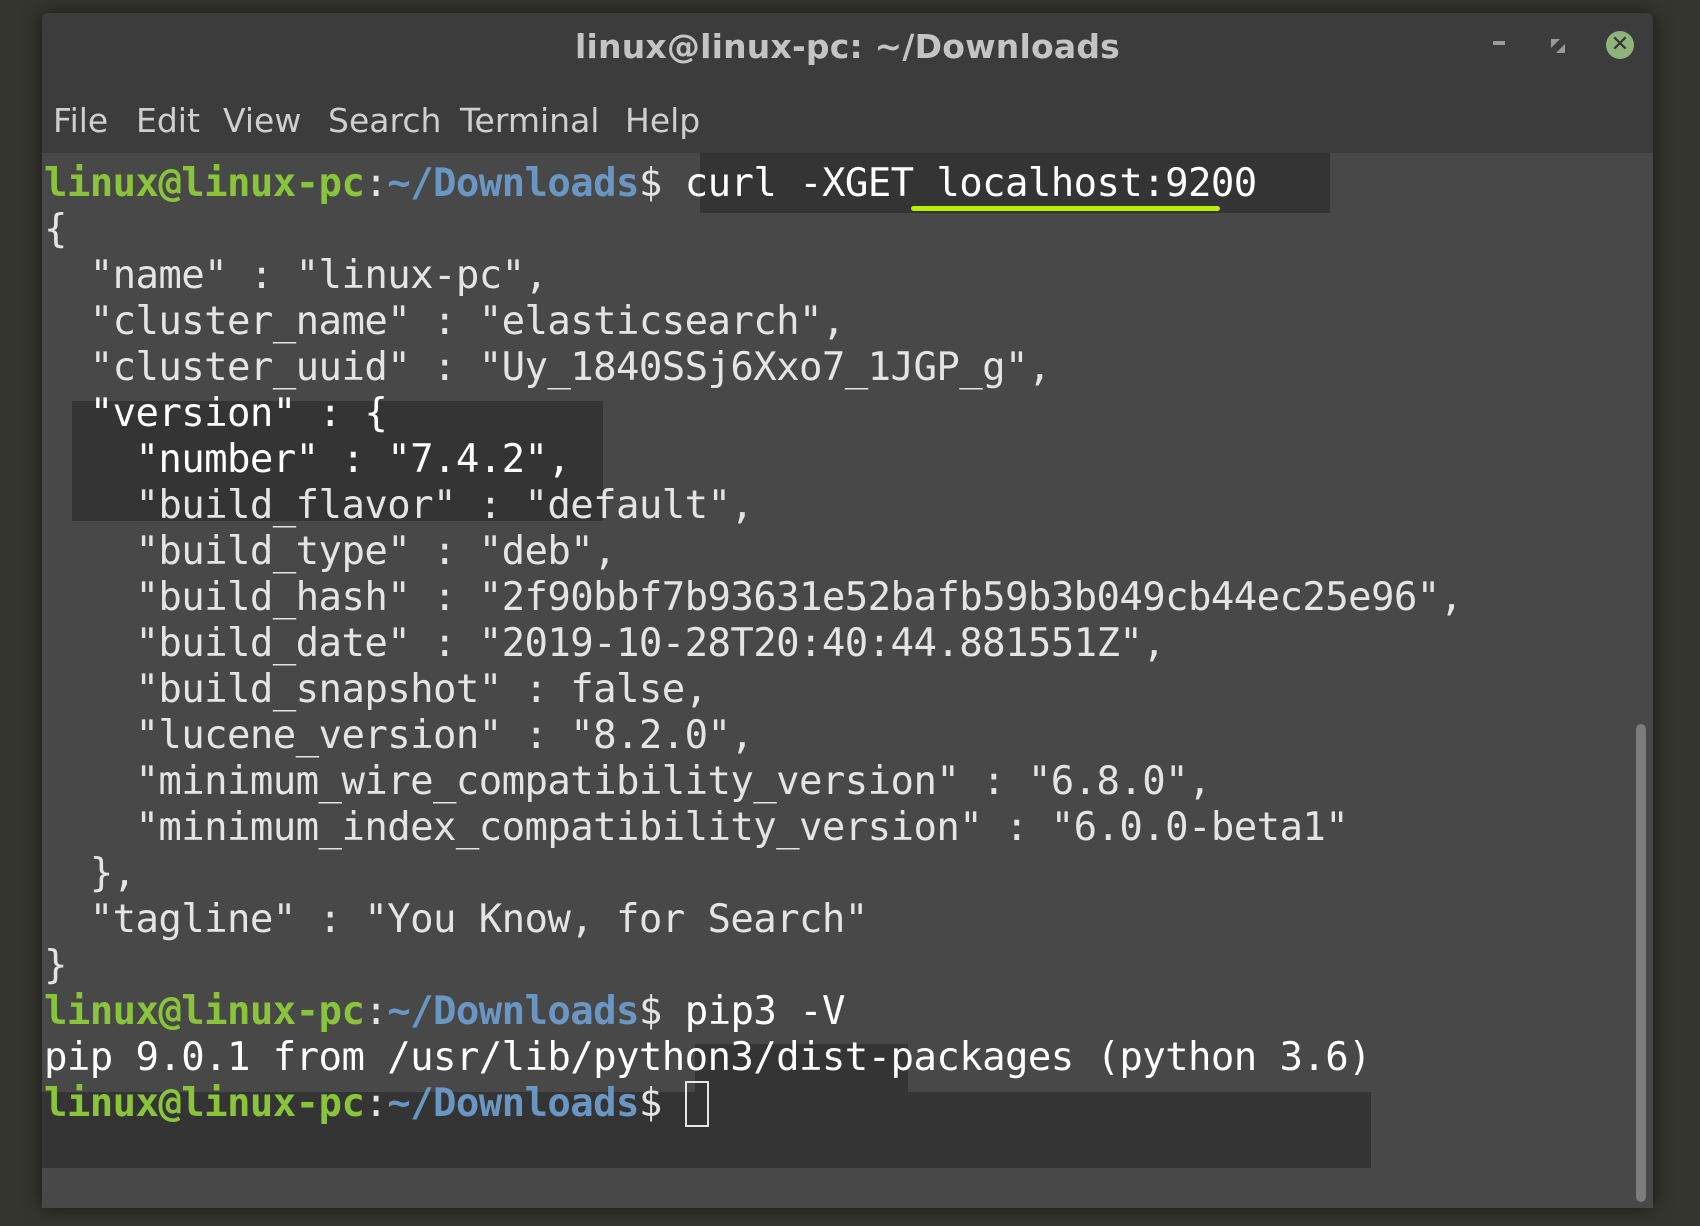 Image resolution: width=1700 pixels, height=1226 pixels. What do you see at coordinates (376, 689) in the screenshot?
I see `output-line: "build_snapshot" : false,` at bounding box center [376, 689].